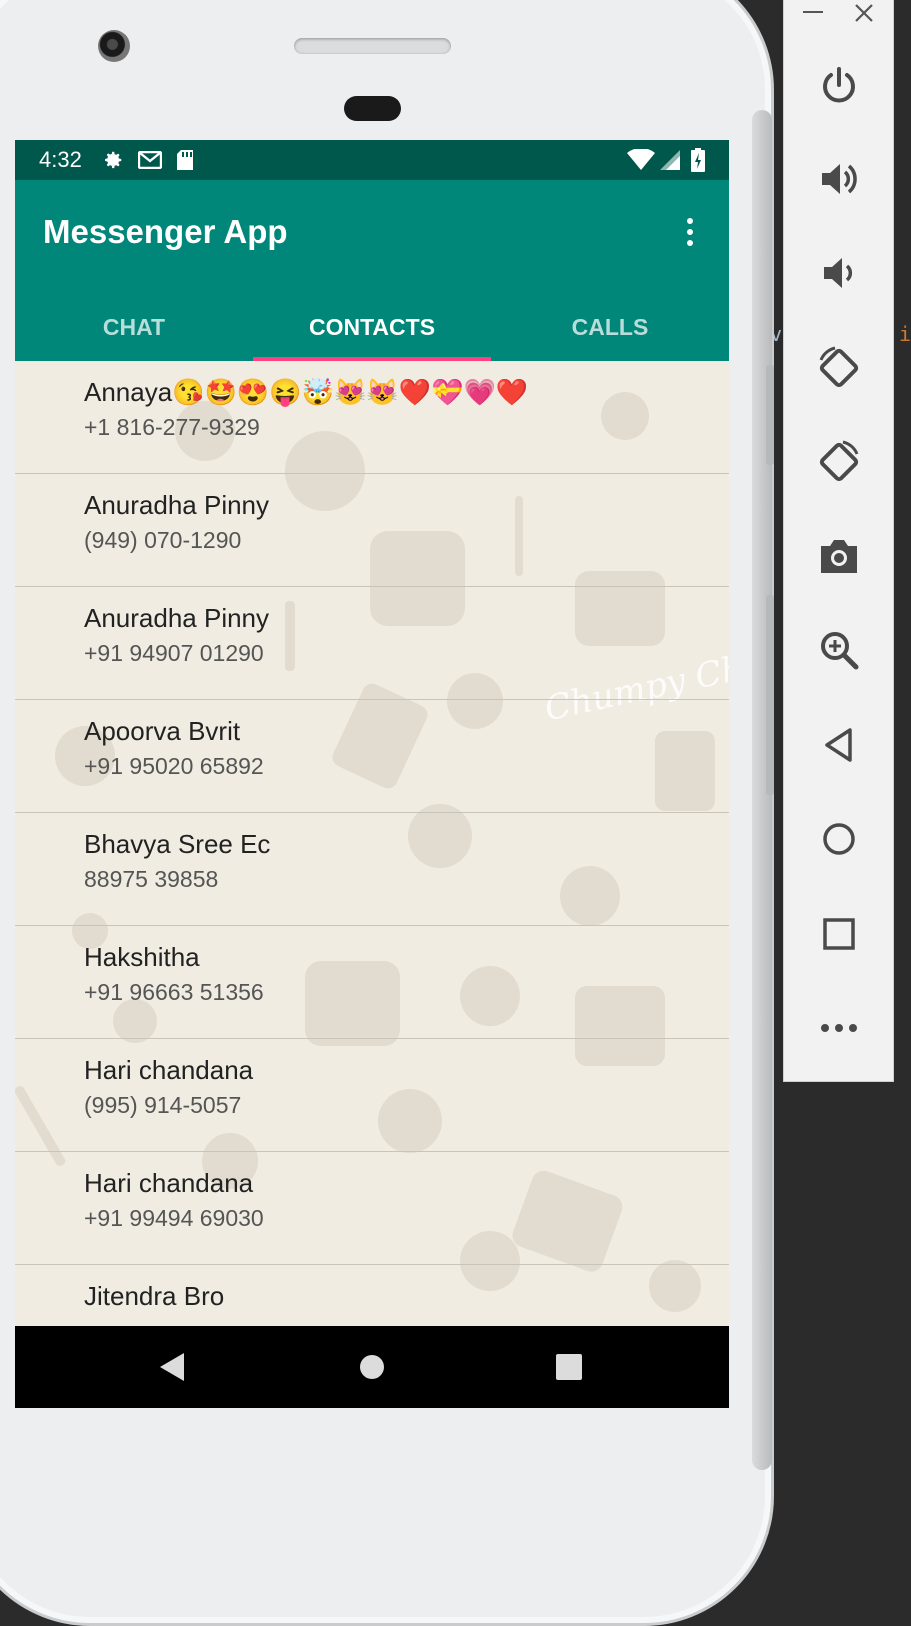  Describe the element at coordinates (177, 844) in the screenshot. I see `contact-name: Bhavya Sree Ec` at that location.